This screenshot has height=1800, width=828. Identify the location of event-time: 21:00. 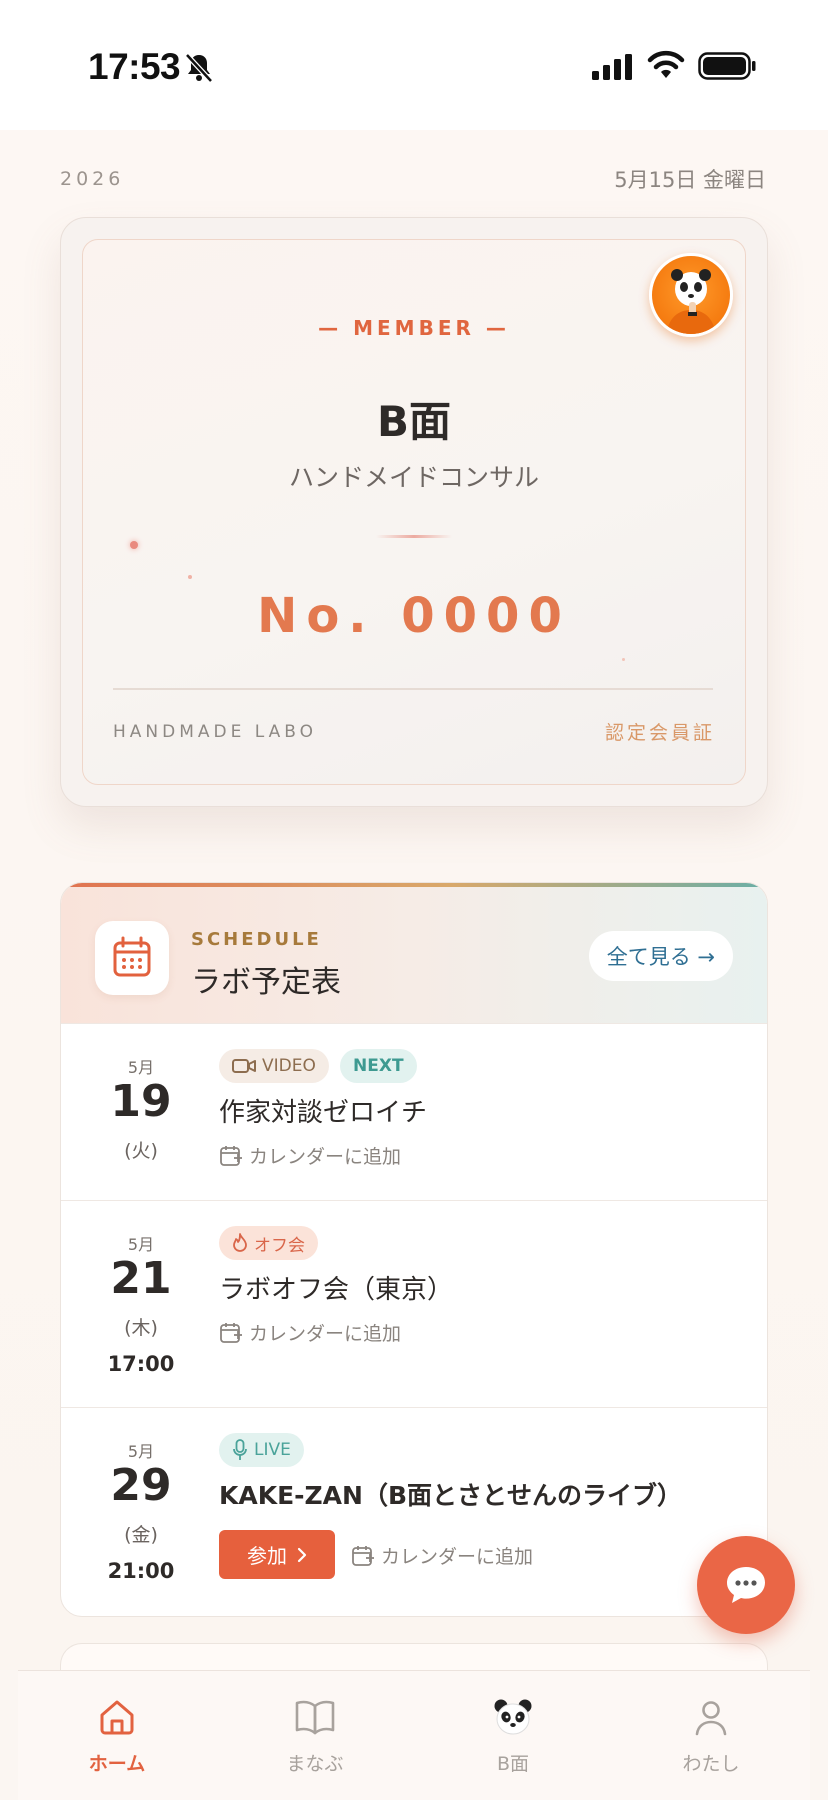
(141, 1571).